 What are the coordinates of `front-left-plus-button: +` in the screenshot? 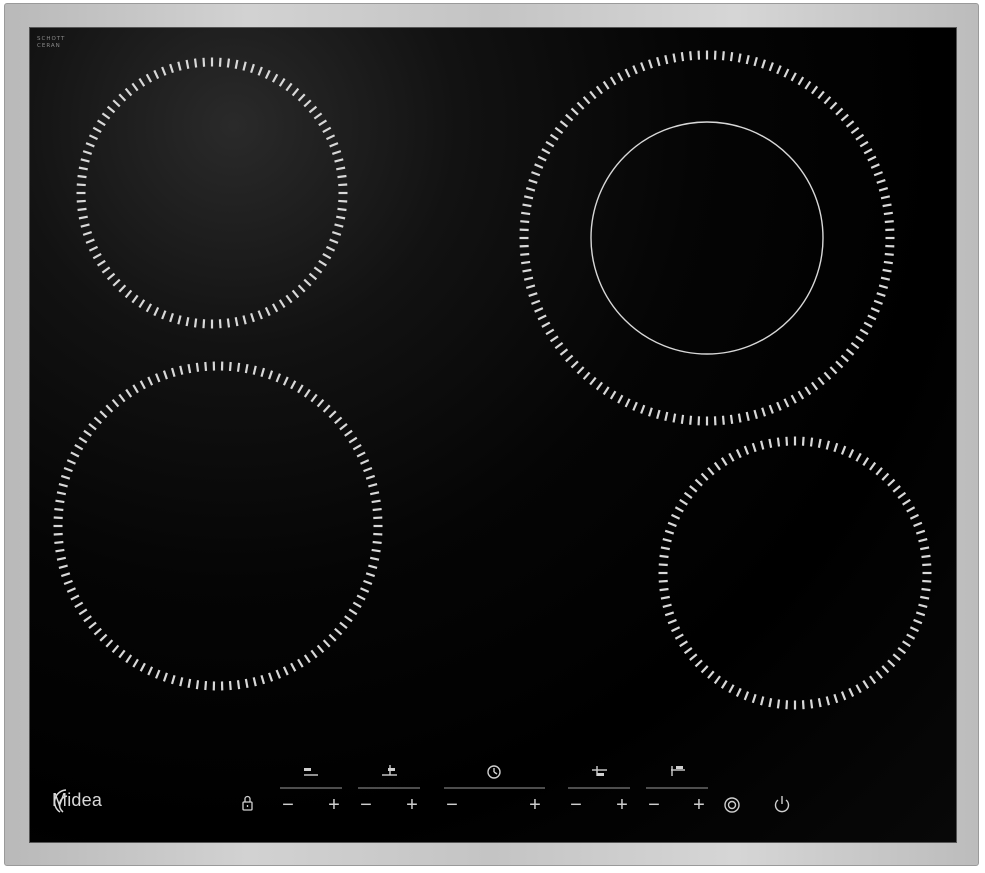 It's located at (622, 805).